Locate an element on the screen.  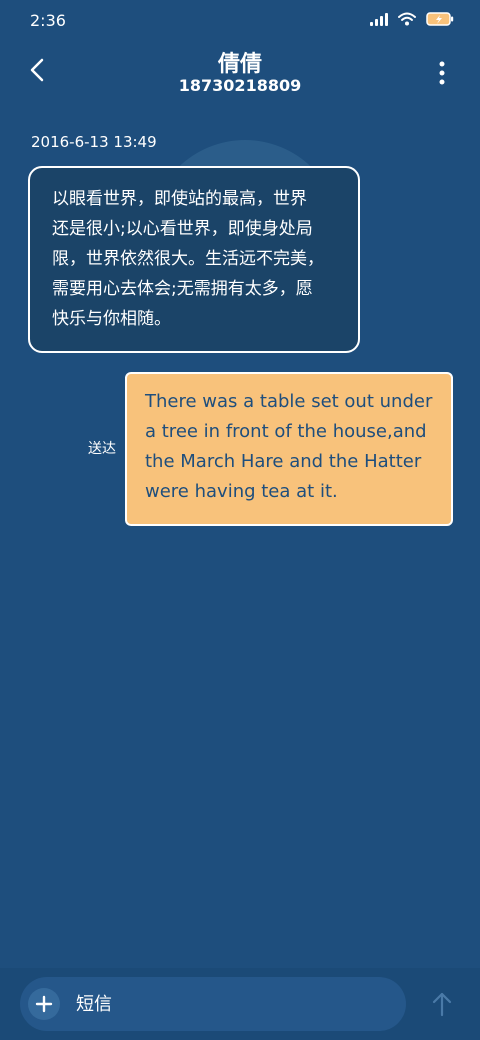
status-icons is located at coordinates (412, 19).